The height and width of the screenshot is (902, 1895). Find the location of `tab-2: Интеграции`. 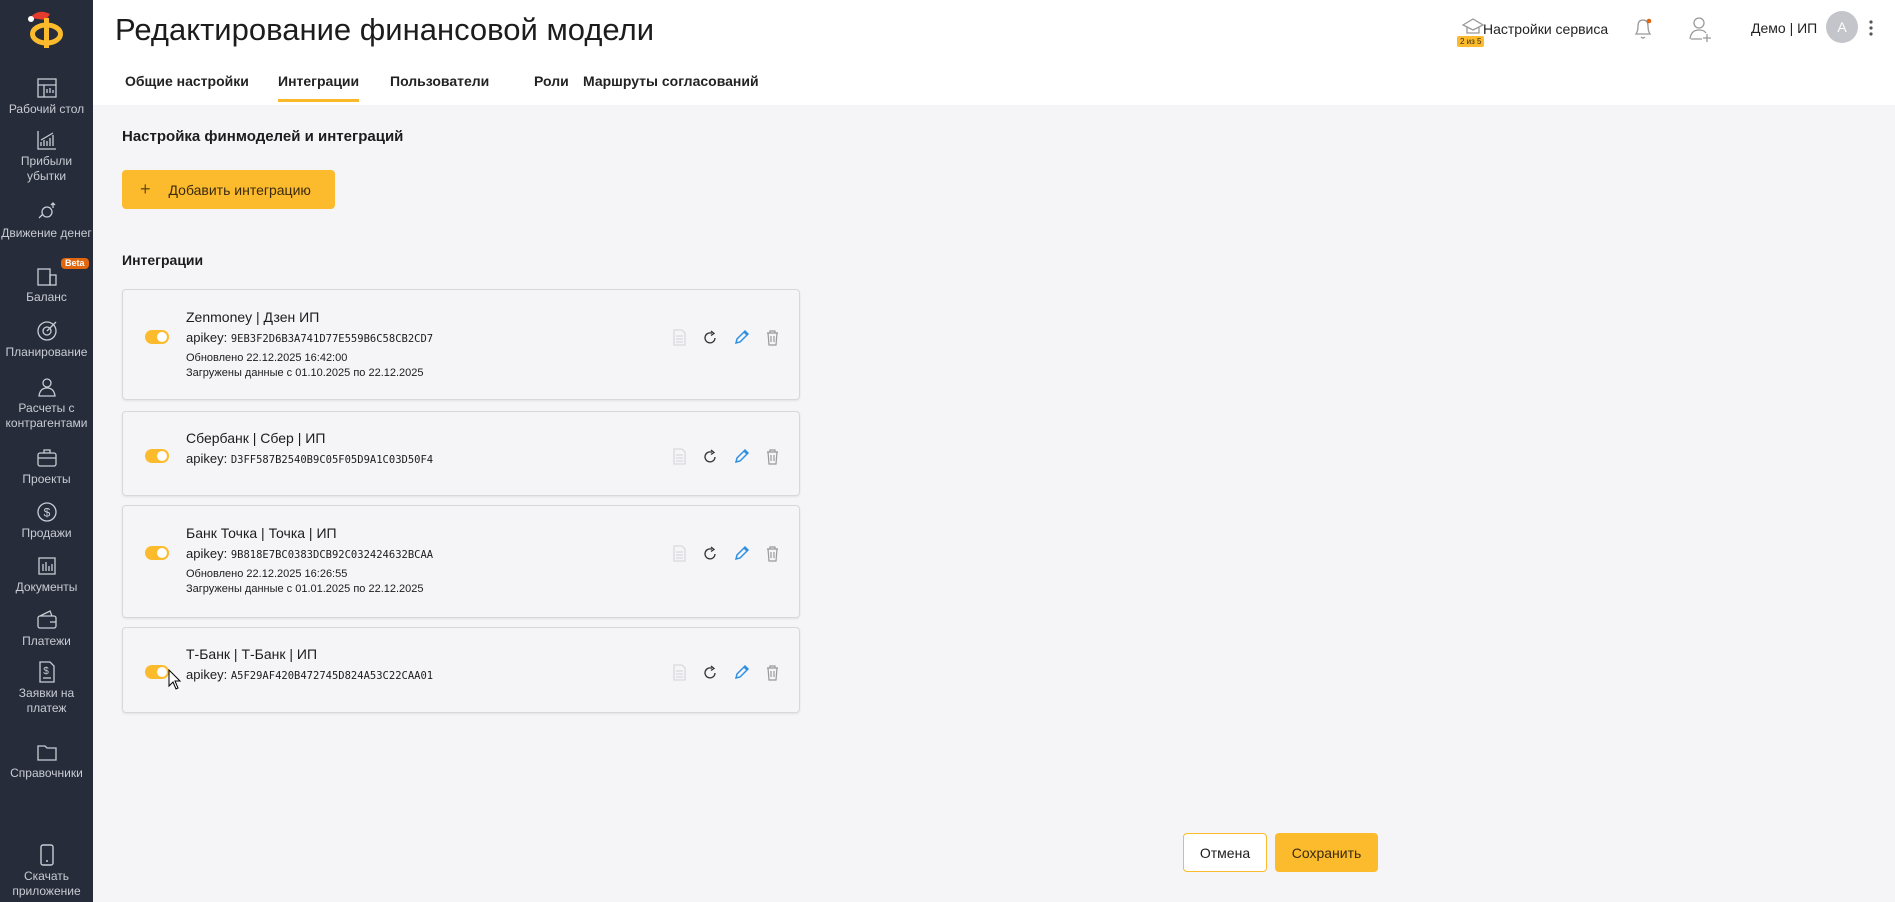

tab-2: Интеграции is located at coordinates (319, 87).